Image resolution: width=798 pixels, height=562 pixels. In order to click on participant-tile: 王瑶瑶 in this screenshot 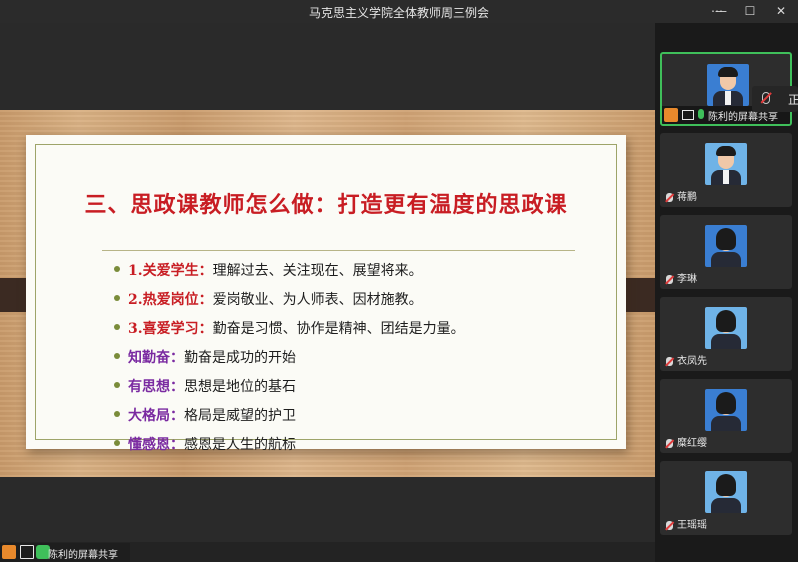, I will do `click(726, 498)`.